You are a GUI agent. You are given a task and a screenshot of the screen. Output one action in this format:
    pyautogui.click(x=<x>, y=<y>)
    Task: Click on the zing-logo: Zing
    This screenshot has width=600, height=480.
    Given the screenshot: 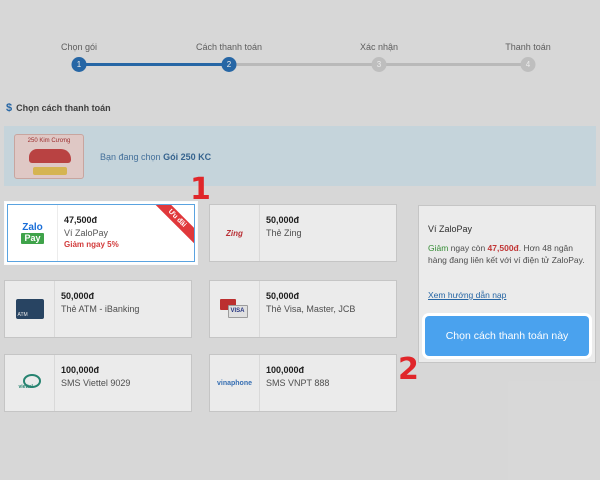 What is the action you would take?
    pyautogui.click(x=235, y=233)
    